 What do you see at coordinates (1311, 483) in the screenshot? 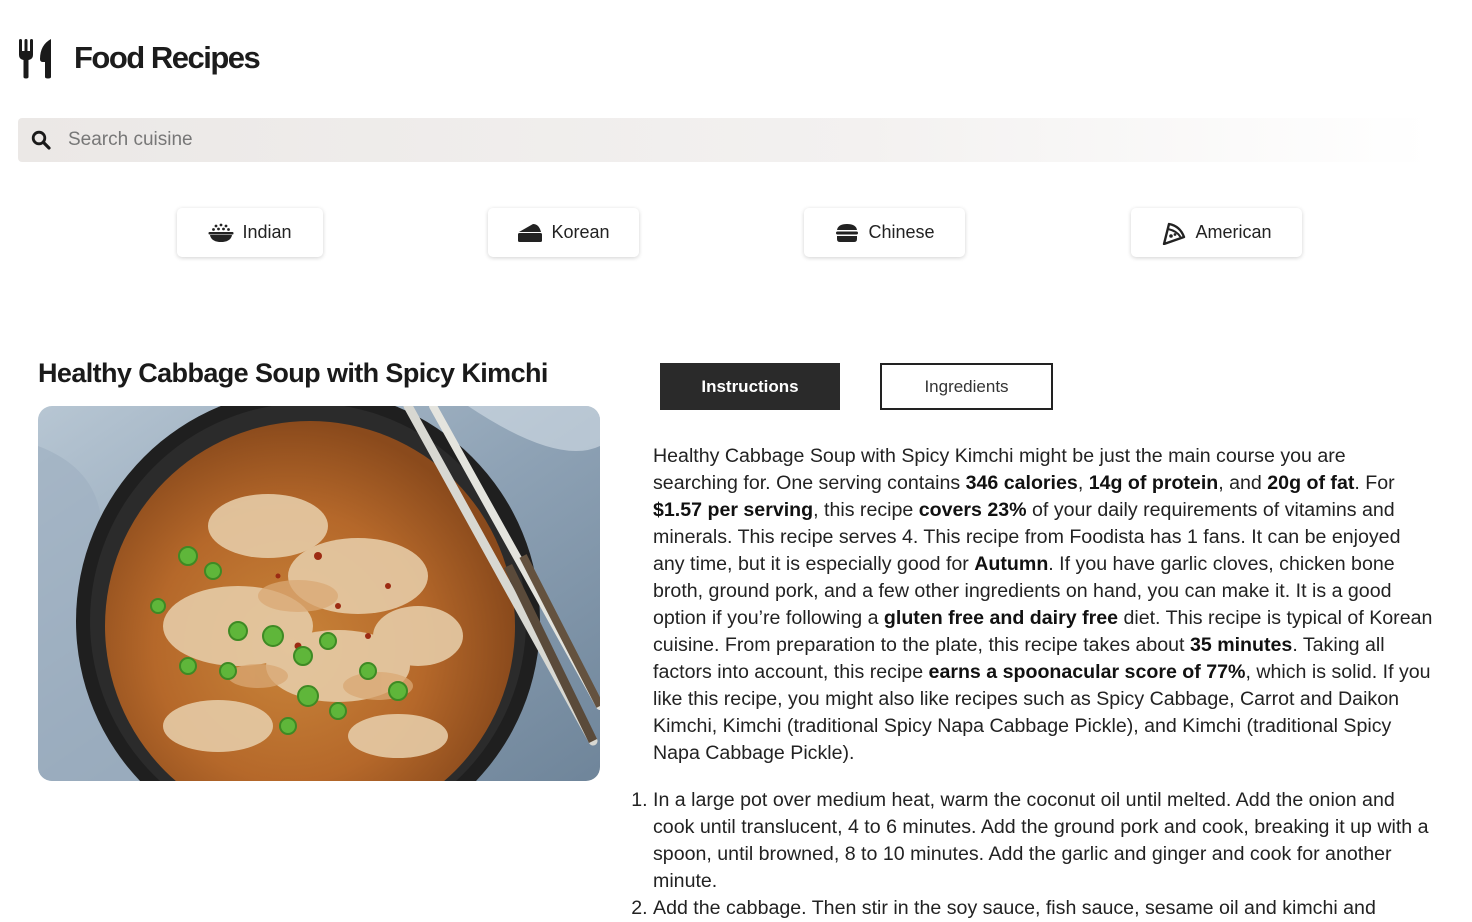
I see `summary-highlight: 20g of fat` at bounding box center [1311, 483].